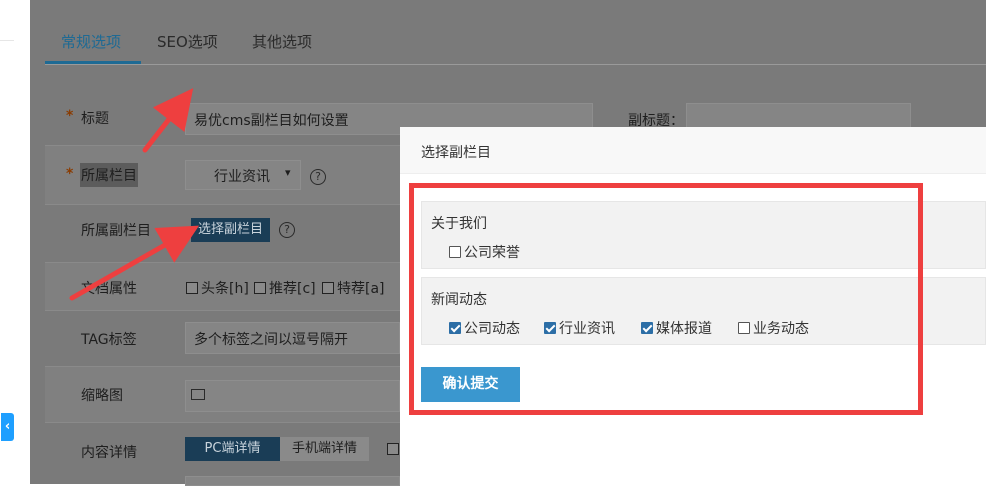  Describe the element at coordinates (15, 242) in the screenshot. I see `sidebar` at that location.